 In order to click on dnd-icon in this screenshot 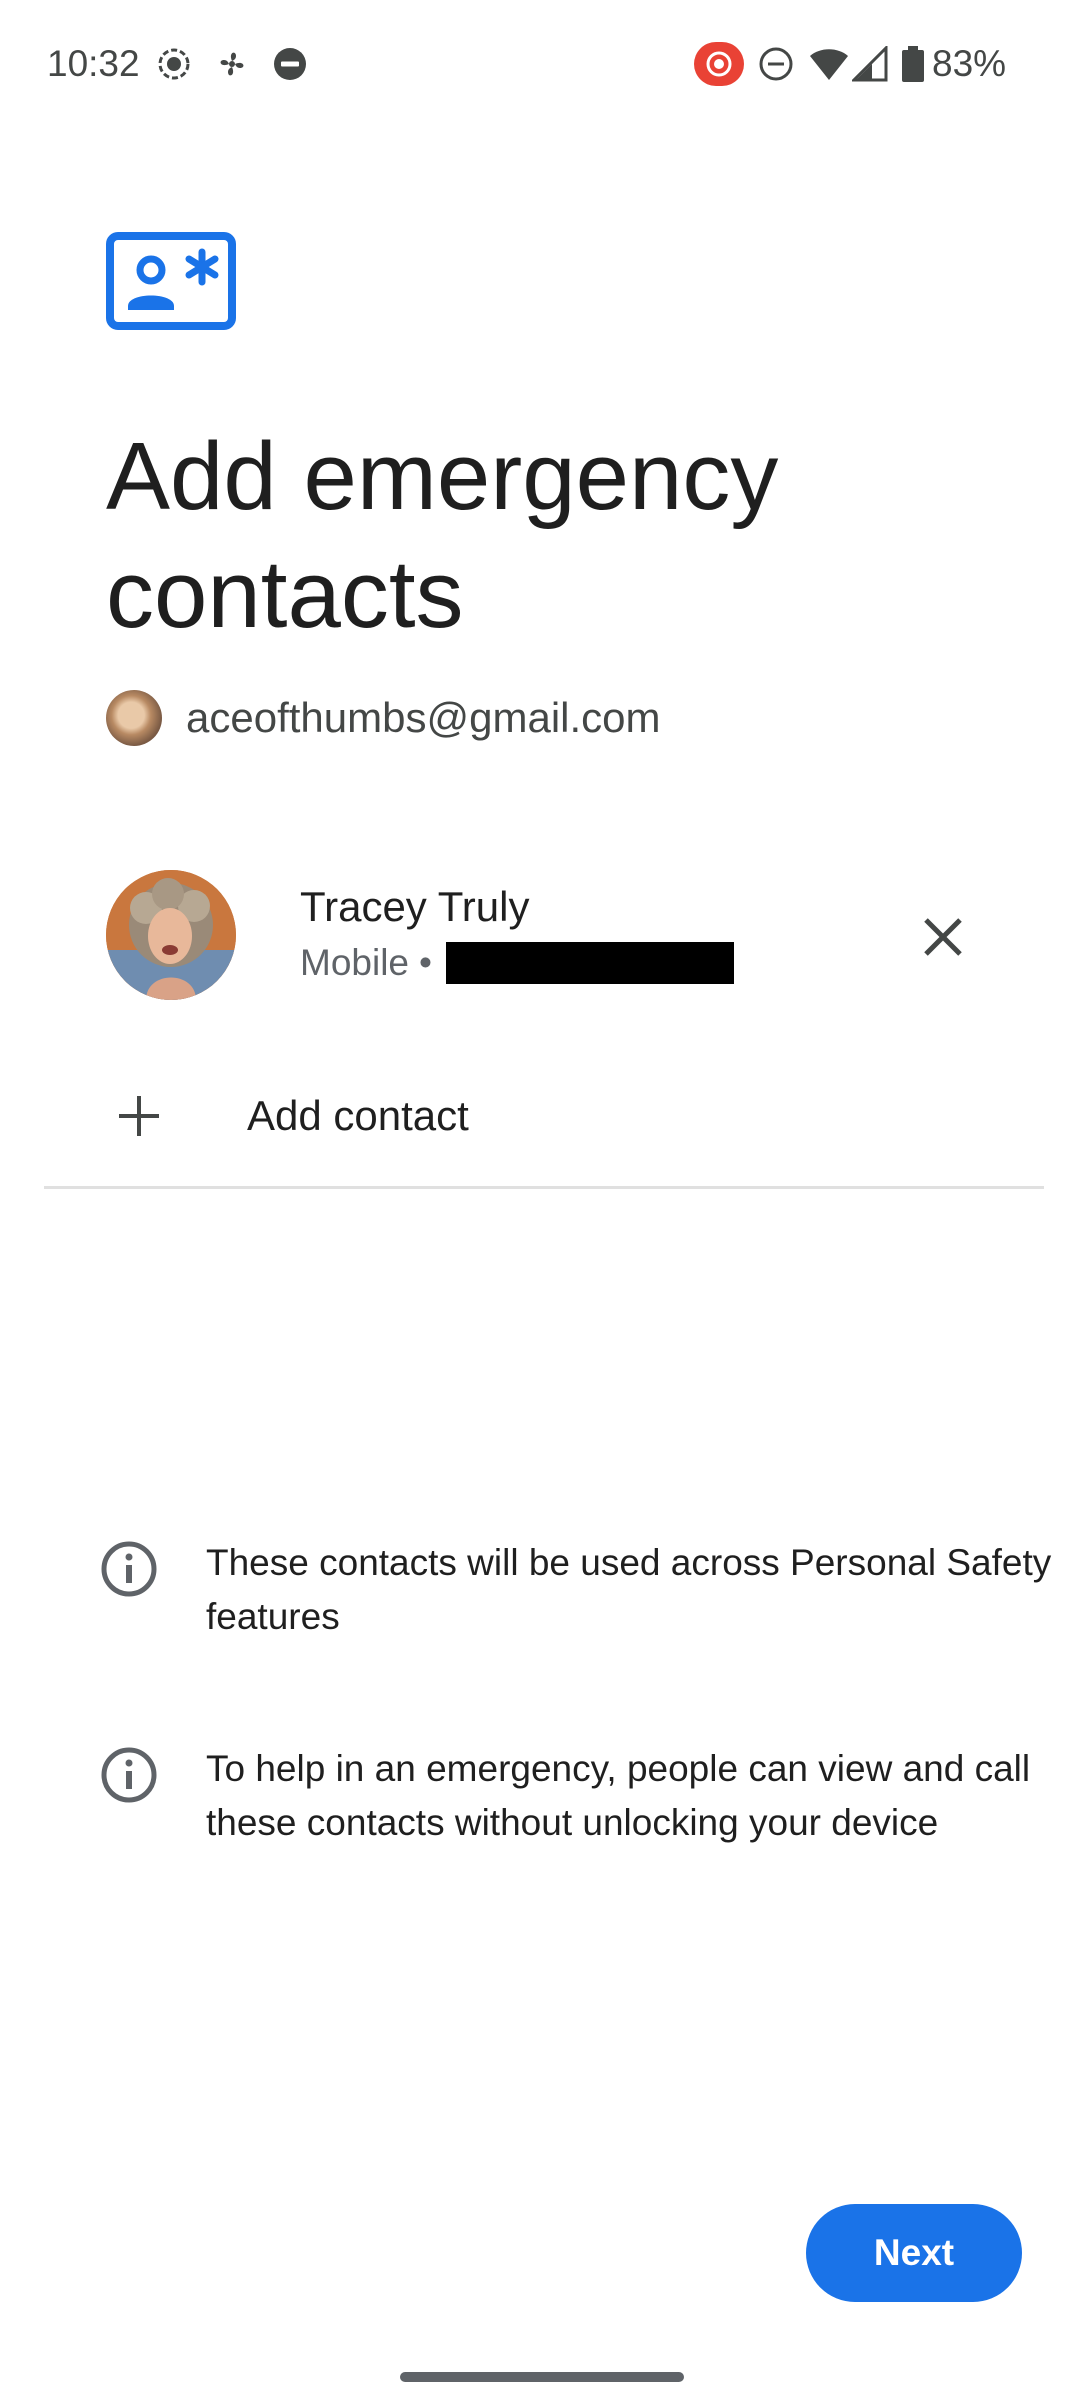, I will do `click(290, 64)`.